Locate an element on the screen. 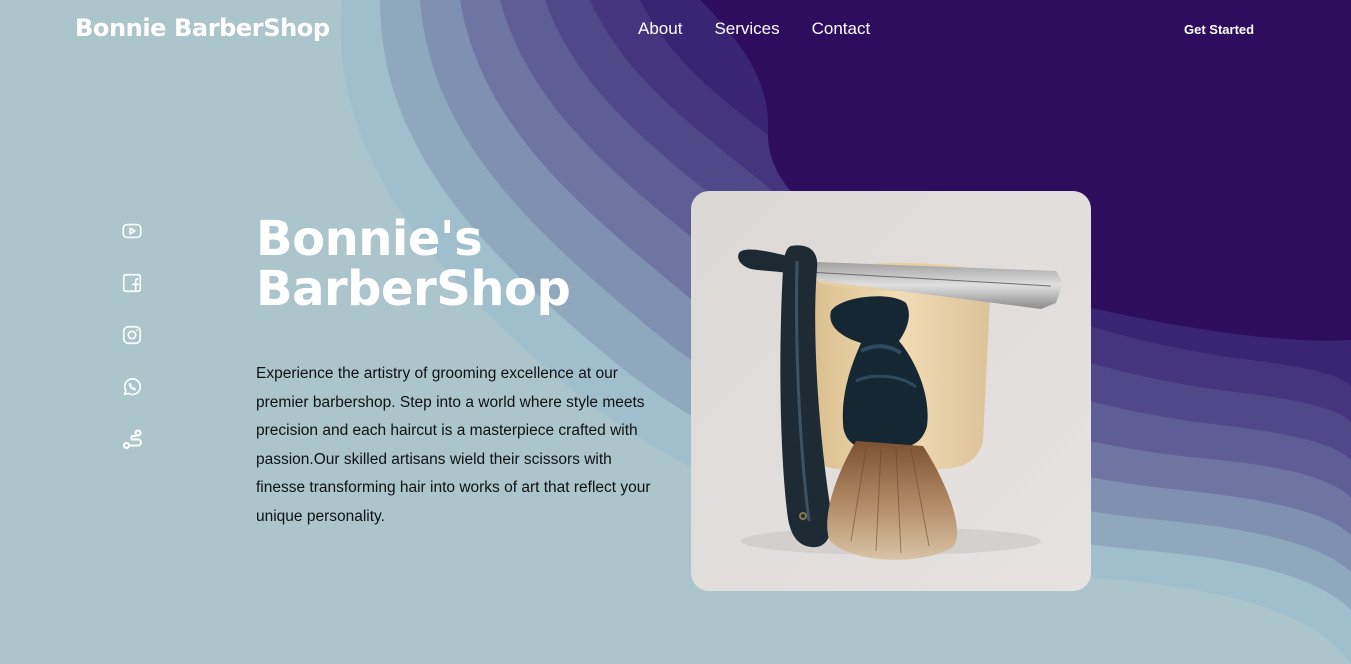 The image size is (1351, 664). youtube-icon is located at coordinates (132, 231).